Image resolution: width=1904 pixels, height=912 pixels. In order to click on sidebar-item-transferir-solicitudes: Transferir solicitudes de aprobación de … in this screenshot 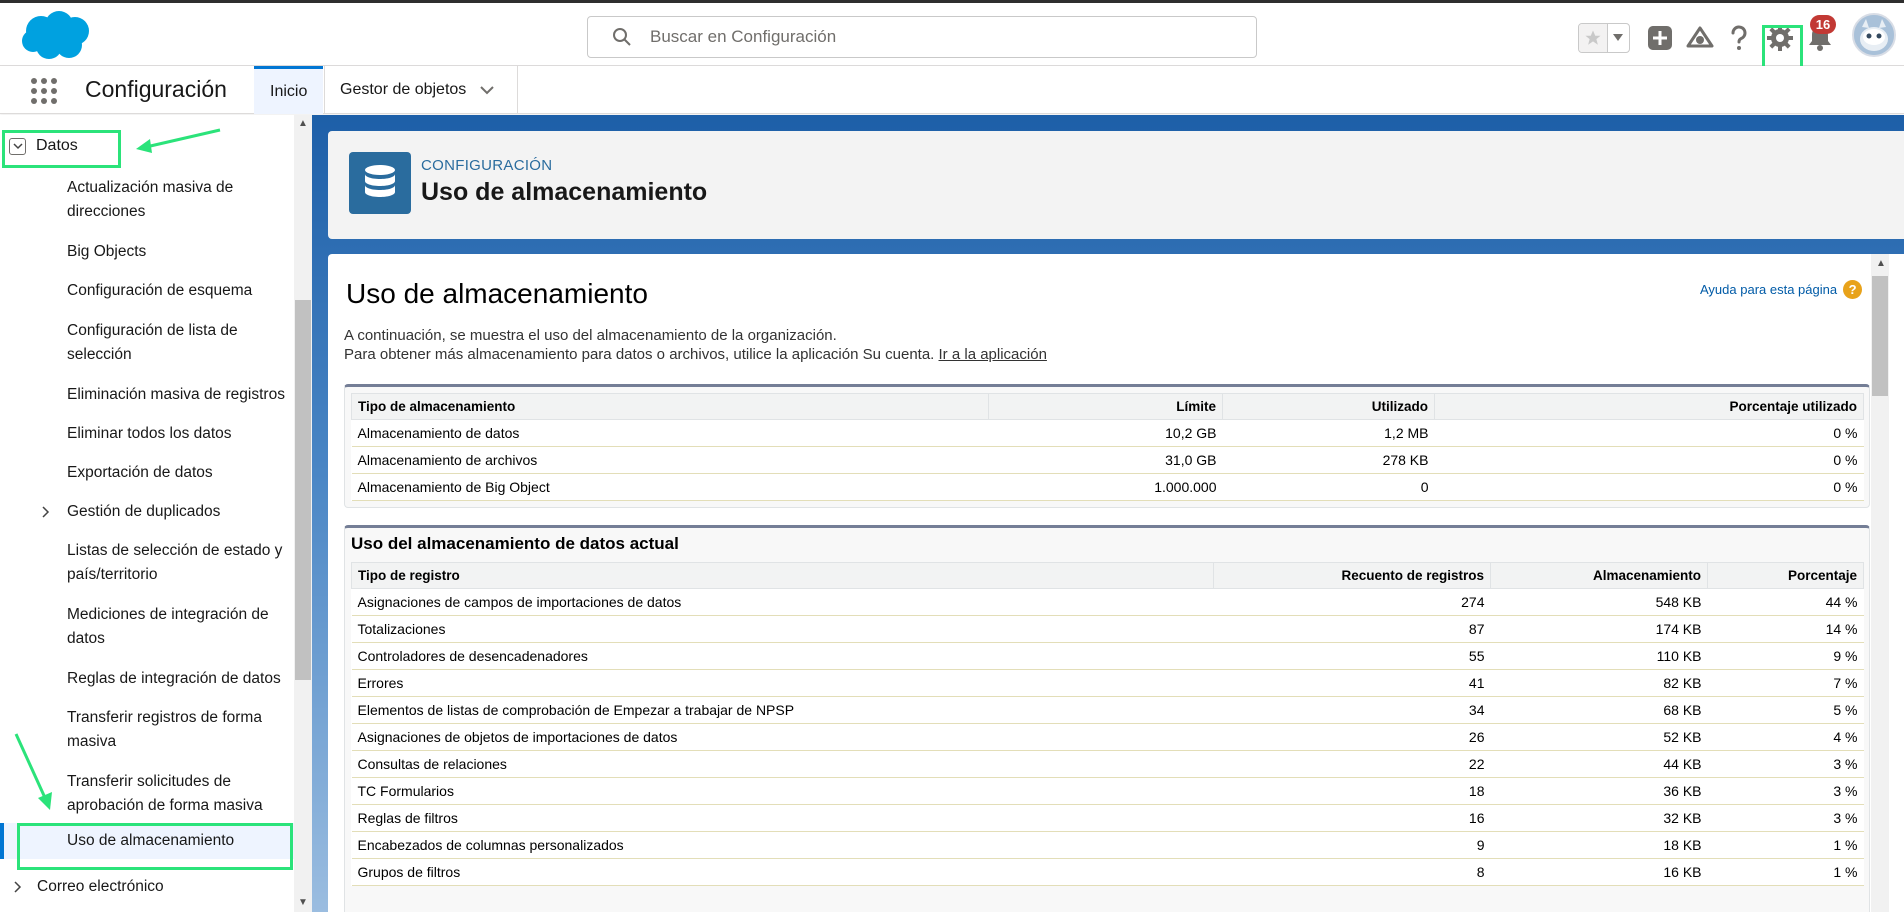, I will do `click(179, 794)`.